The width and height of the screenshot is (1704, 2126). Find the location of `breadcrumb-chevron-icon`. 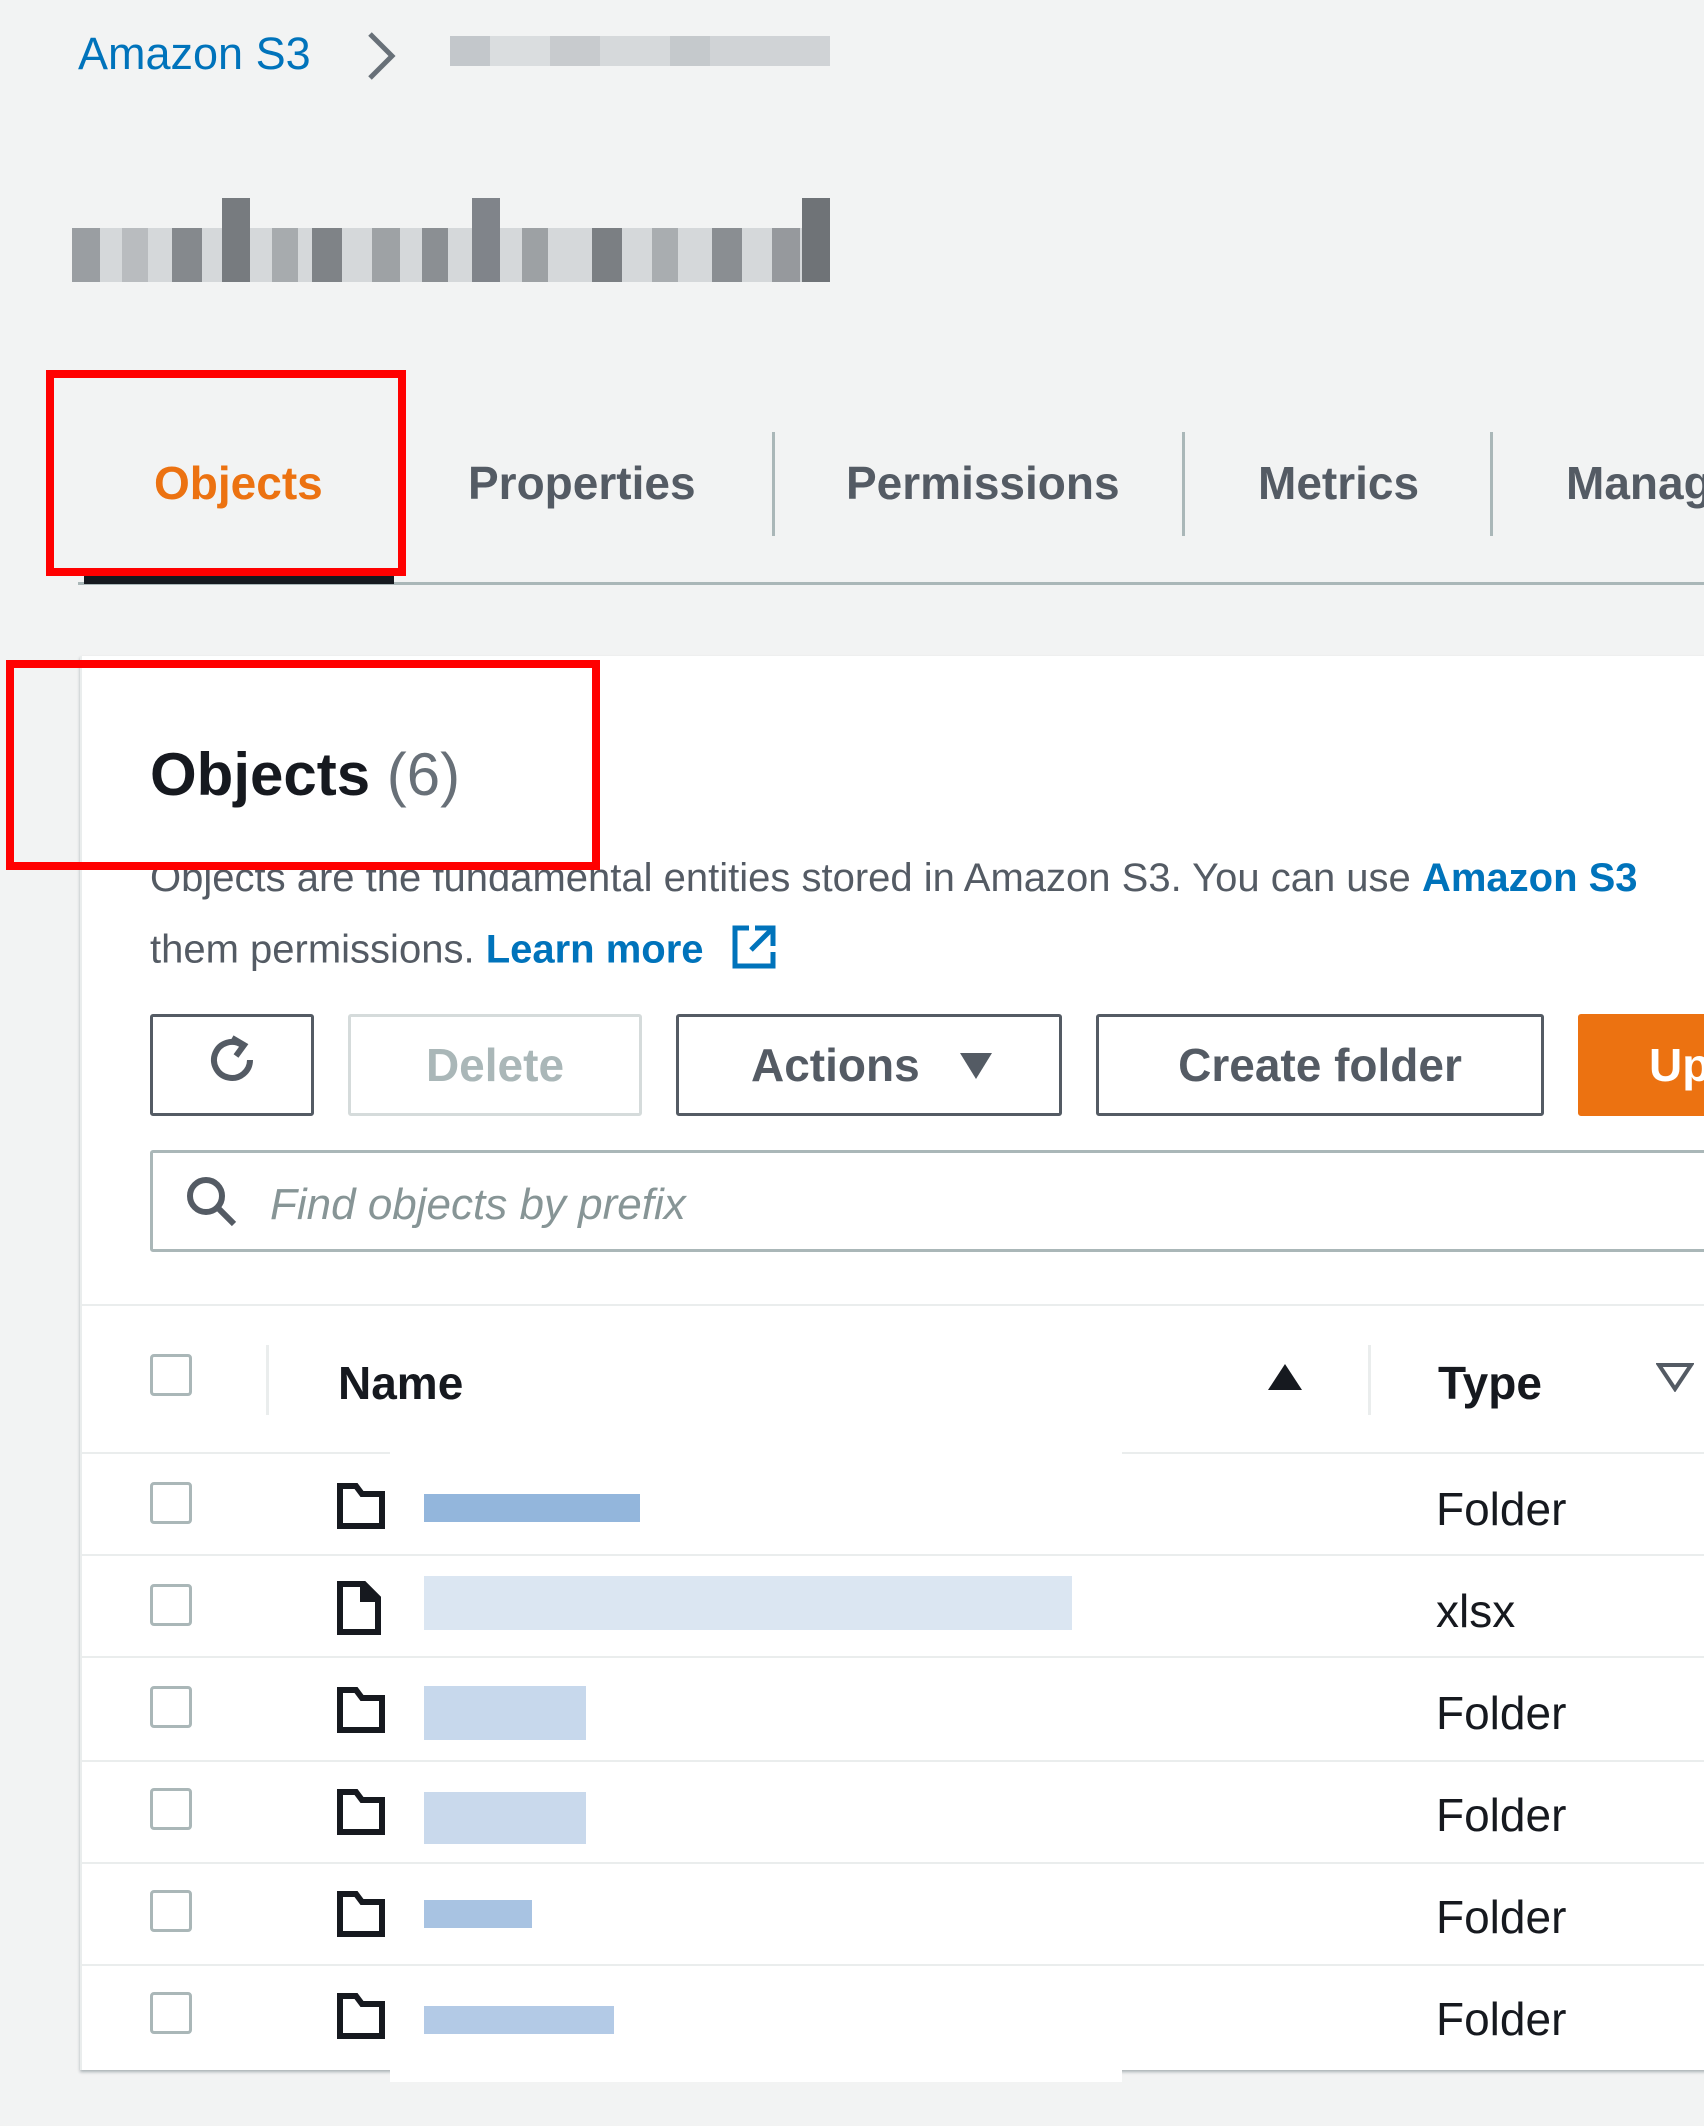

breadcrumb-chevron-icon is located at coordinates (382, 56).